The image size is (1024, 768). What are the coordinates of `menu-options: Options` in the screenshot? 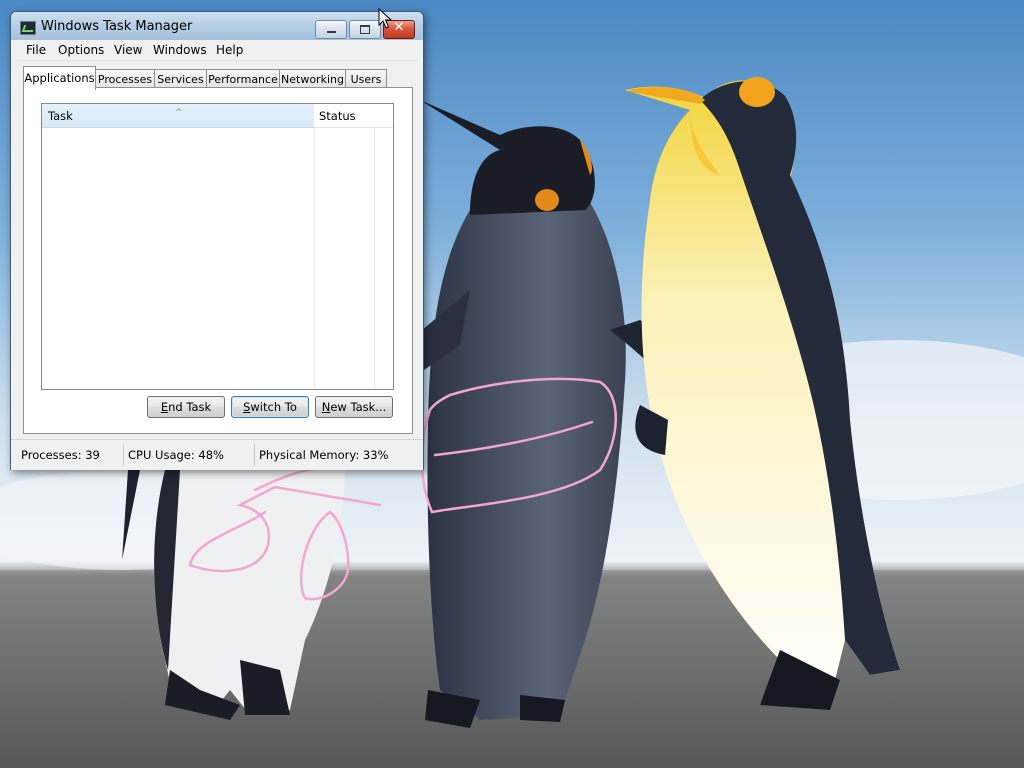 It's located at (81, 50).